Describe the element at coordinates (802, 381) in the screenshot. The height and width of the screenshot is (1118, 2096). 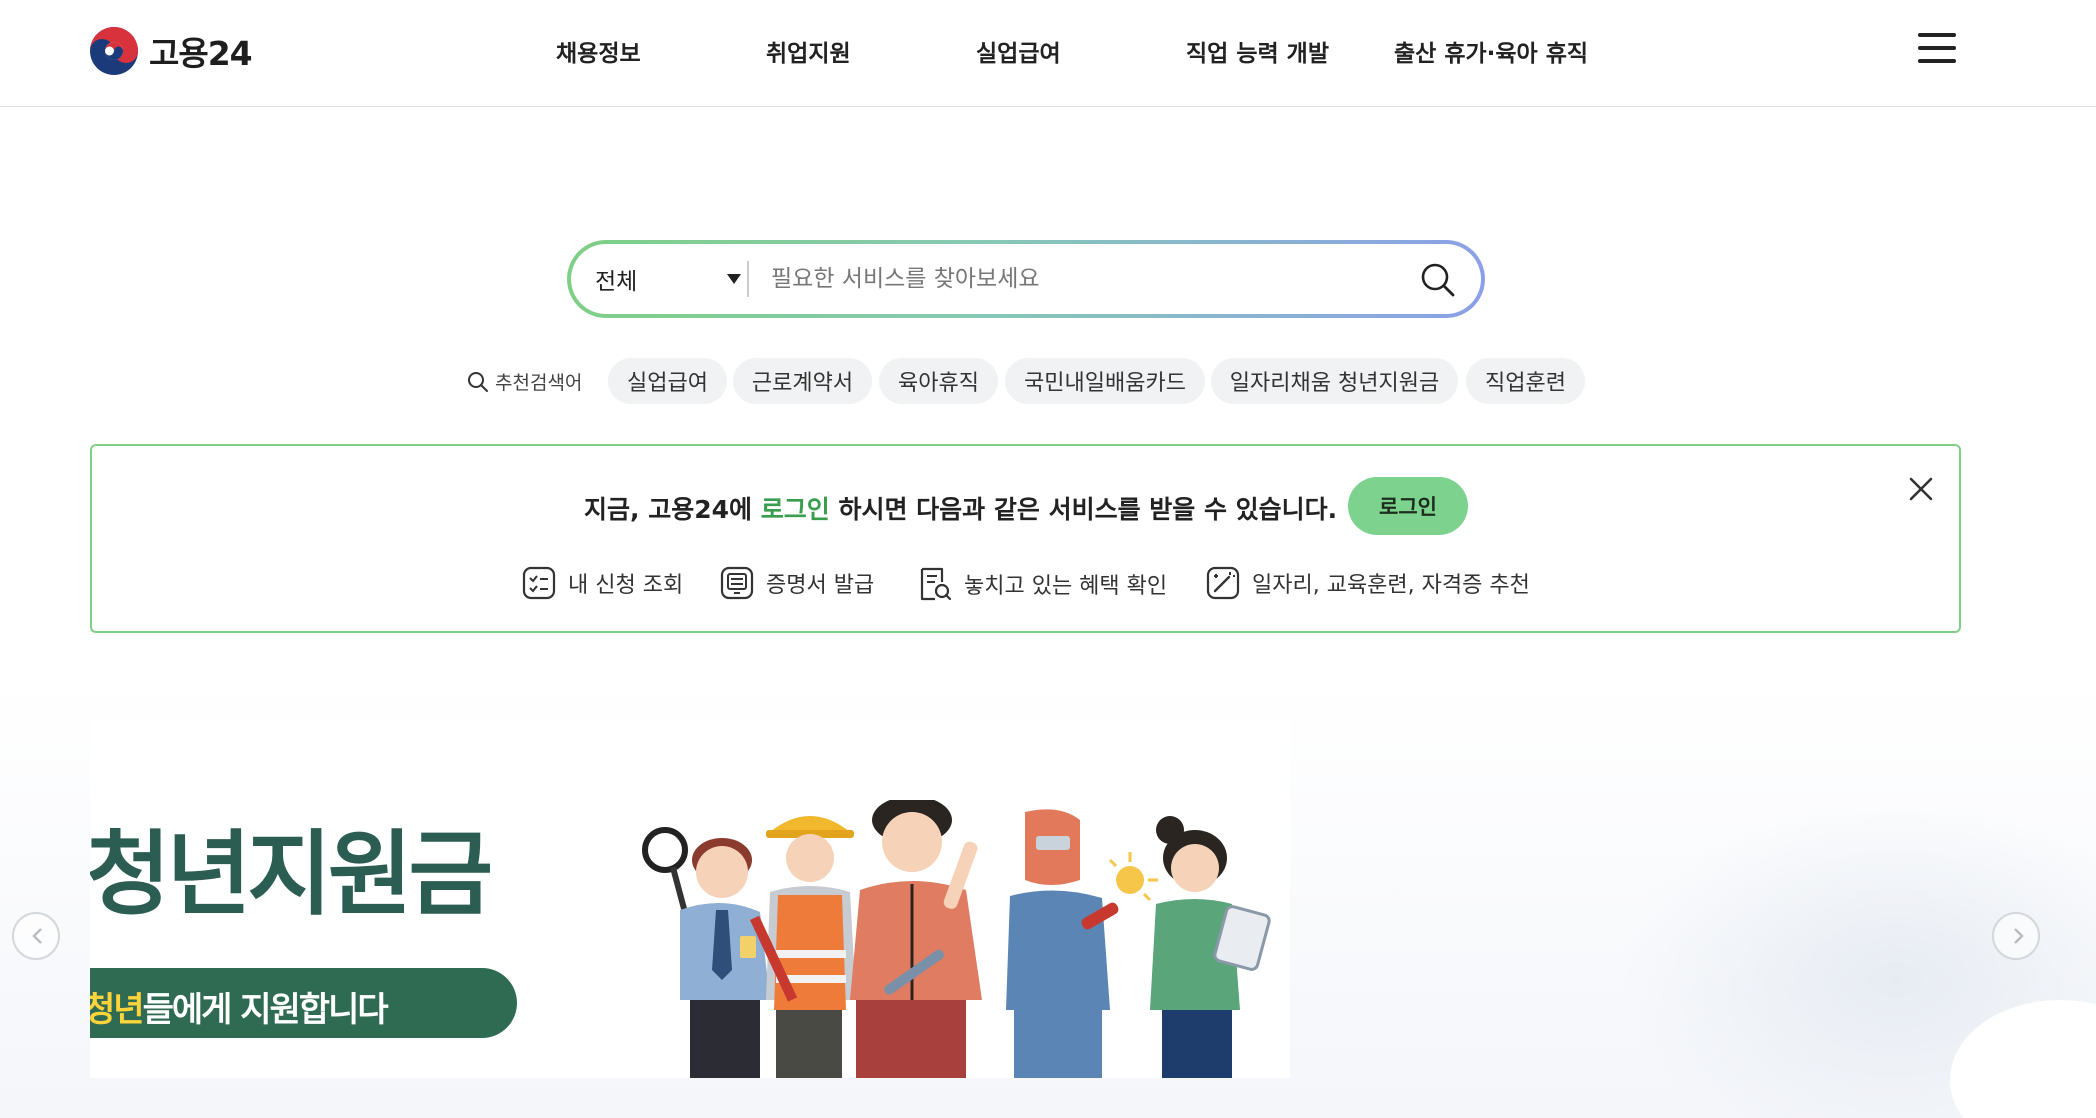
I see `keyword-chip: 근로계약서` at that location.